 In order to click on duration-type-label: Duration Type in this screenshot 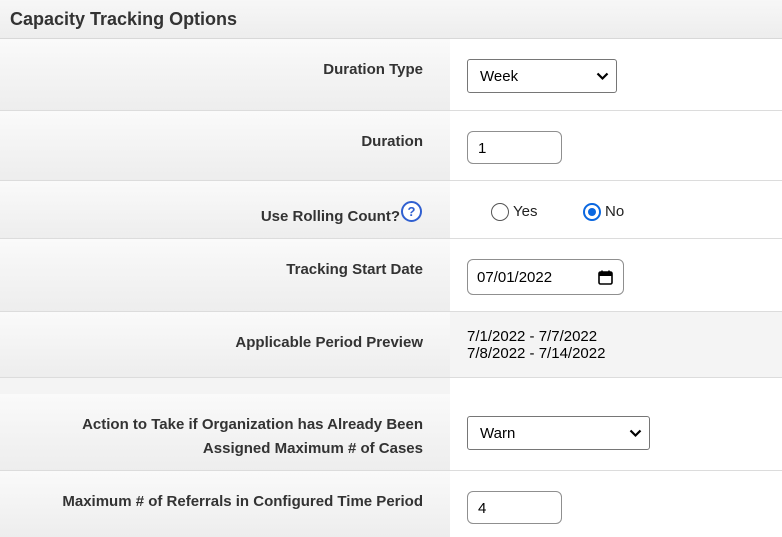, I will do `click(373, 69)`.